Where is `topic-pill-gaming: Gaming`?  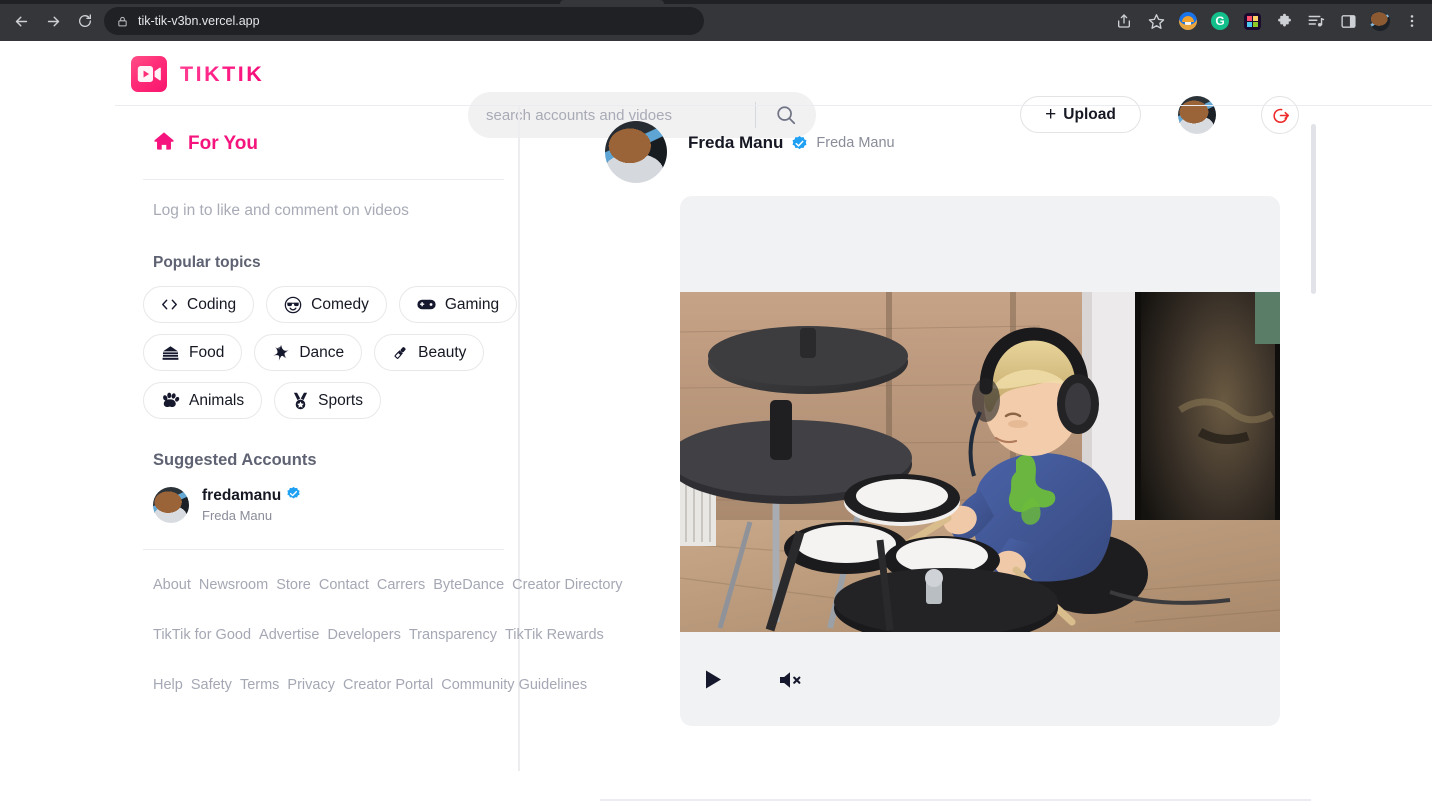
topic-pill-gaming: Gaming is located at coordinates (458, 304).